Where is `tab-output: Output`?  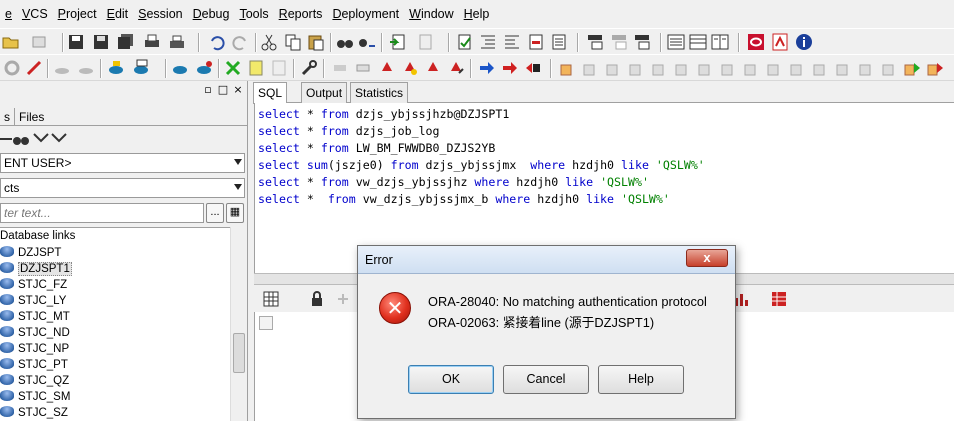
tab-output: Output is located at coordinates (324, 92).